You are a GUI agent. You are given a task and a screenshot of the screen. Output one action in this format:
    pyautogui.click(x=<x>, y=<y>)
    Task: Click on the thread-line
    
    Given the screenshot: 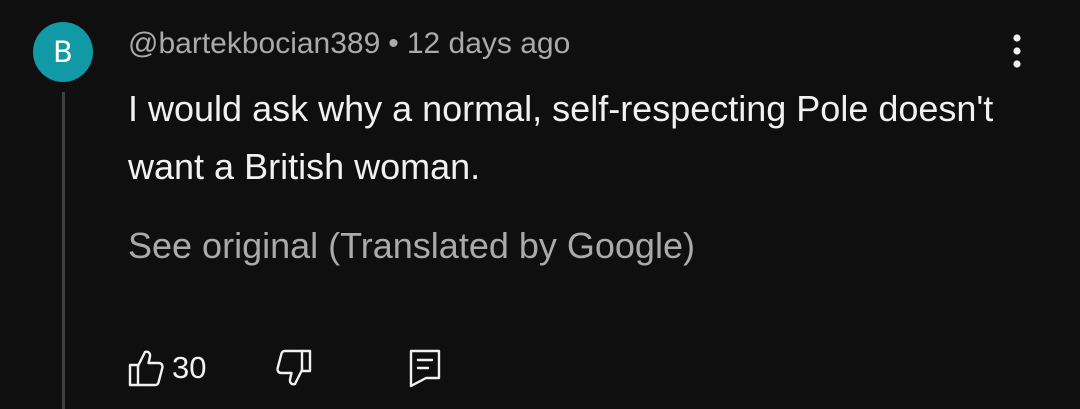 What is the action you would take?
    pyautogui.click(x=63, y=250)
    